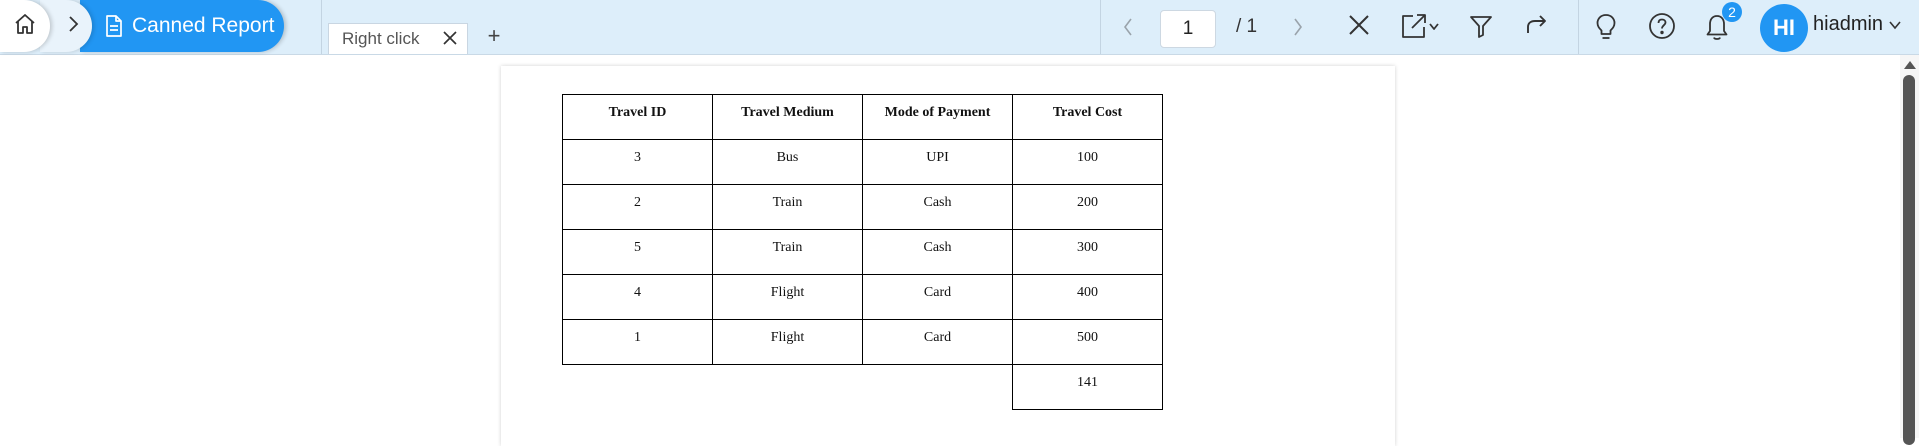  What do you see at coordinates (1087, 342) in the screenshot?
I see `cell-travel-cost: 500` at bounding box center [1087, 342].